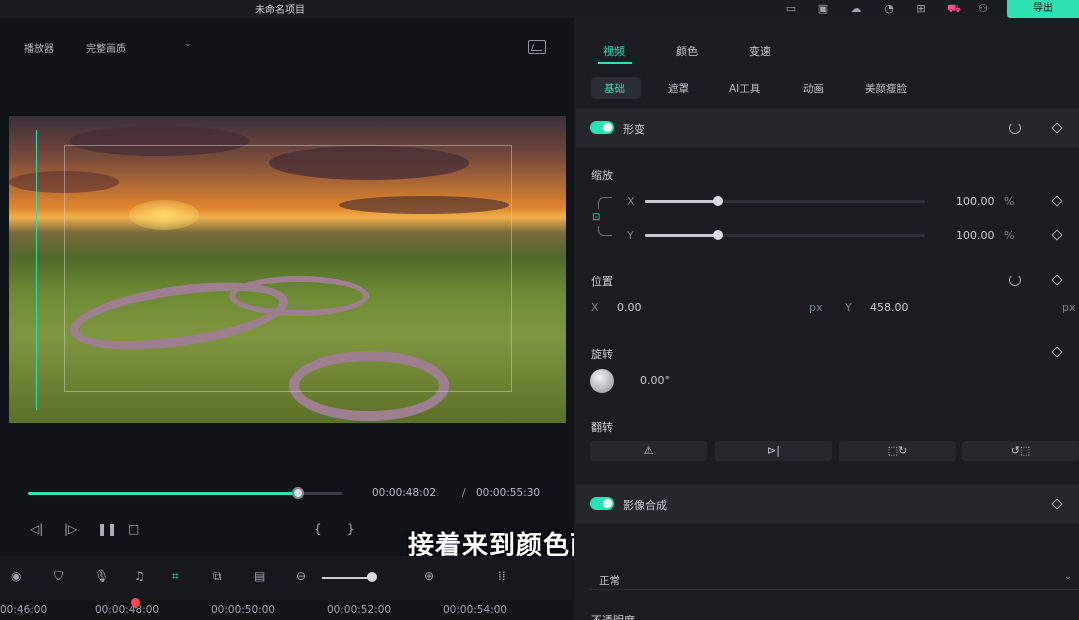 Image resolution: width=1079 pixels, height=620 pixels. What do you see at coordinates (602, 381) in the screenshot?
I see `rotation-dial` at bounding box center [602, 381].